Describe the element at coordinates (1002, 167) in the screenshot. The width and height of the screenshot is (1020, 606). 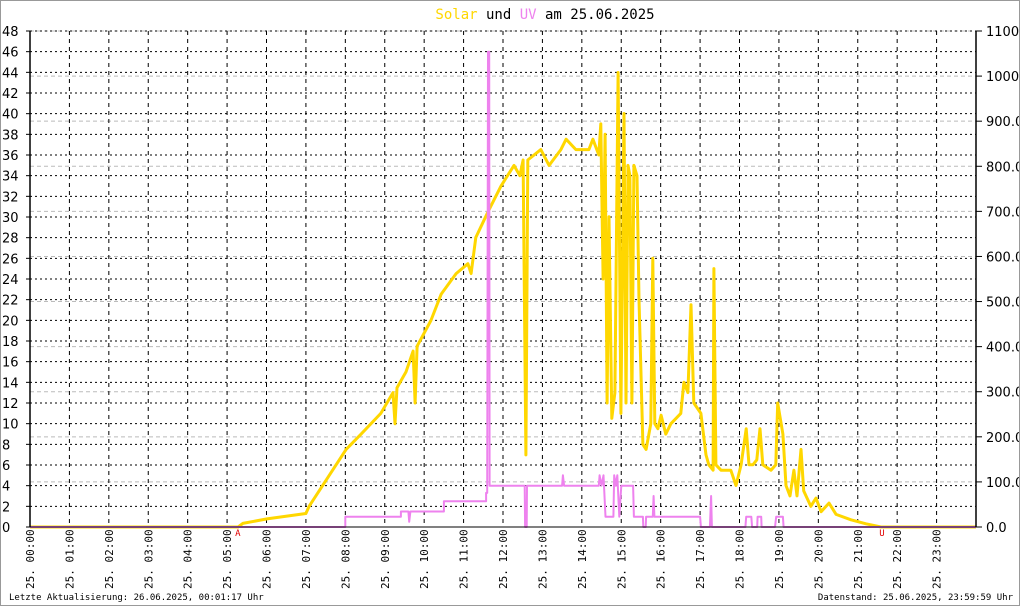
I see `right-tick-label: 800.0` at that location.